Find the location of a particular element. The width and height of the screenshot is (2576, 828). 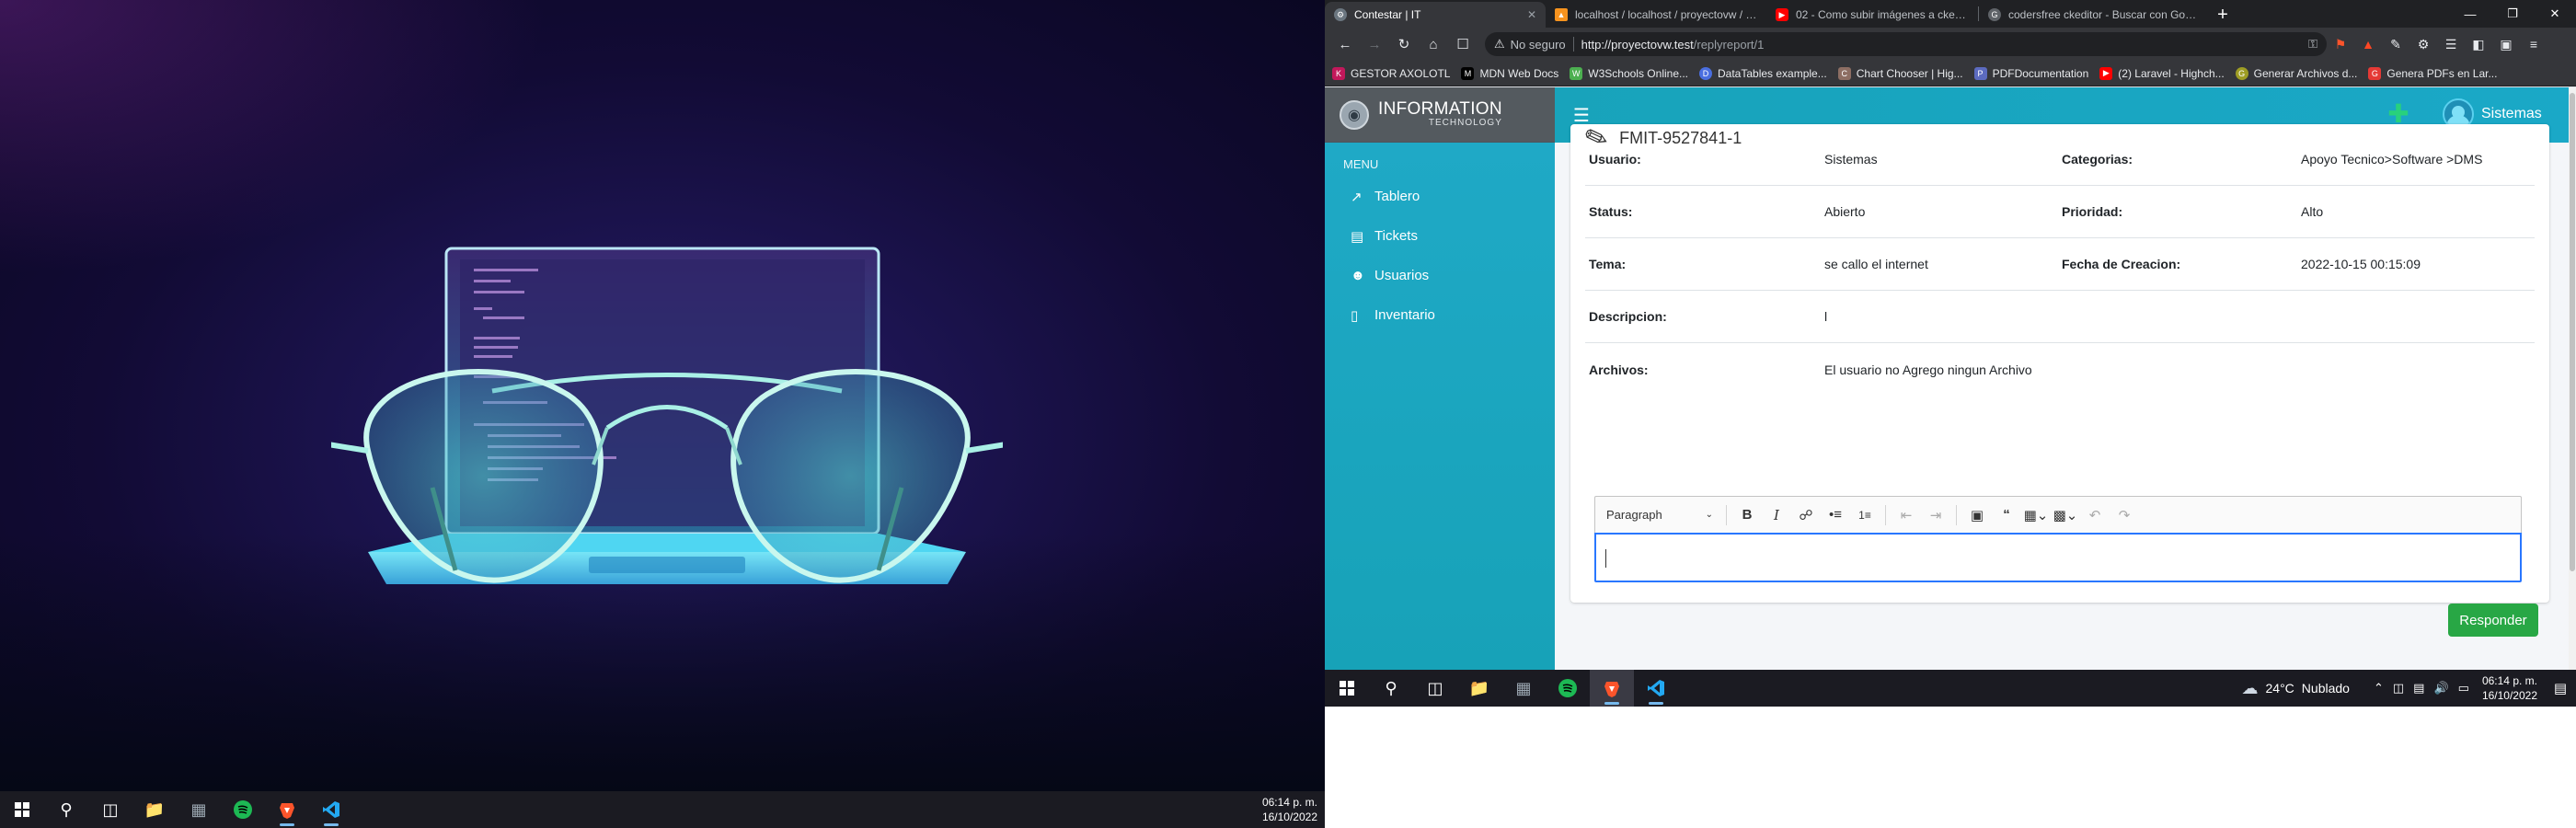

italic-button: I is located at coordinates (1776, 515).